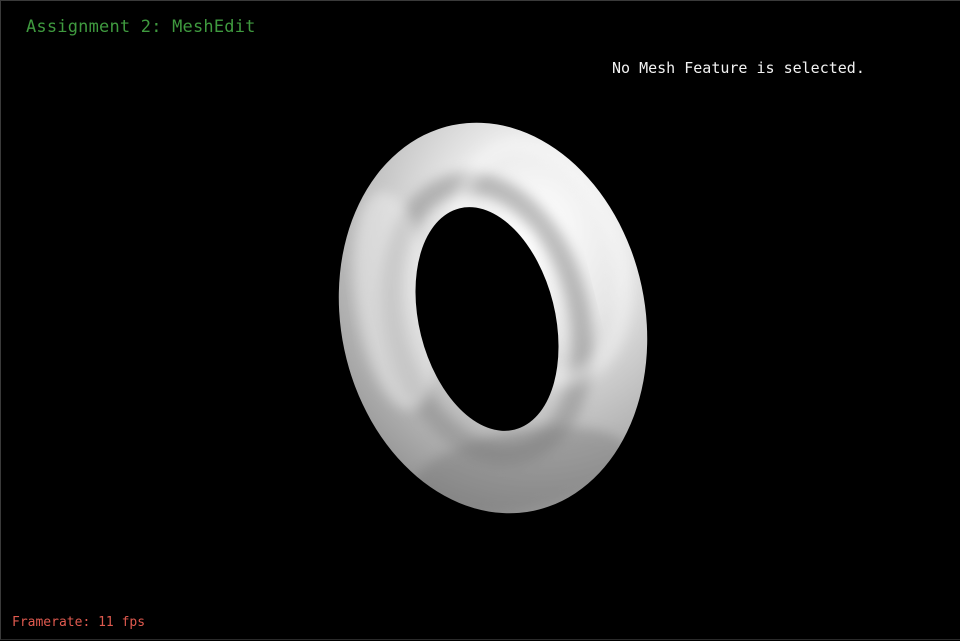 Image resolution: width=960 pixels, height=641 pixels. Describe the element at coordinates (141, 27) in the screenshot. I see `app-title: Assignment 2: MeshEdit` at that location.